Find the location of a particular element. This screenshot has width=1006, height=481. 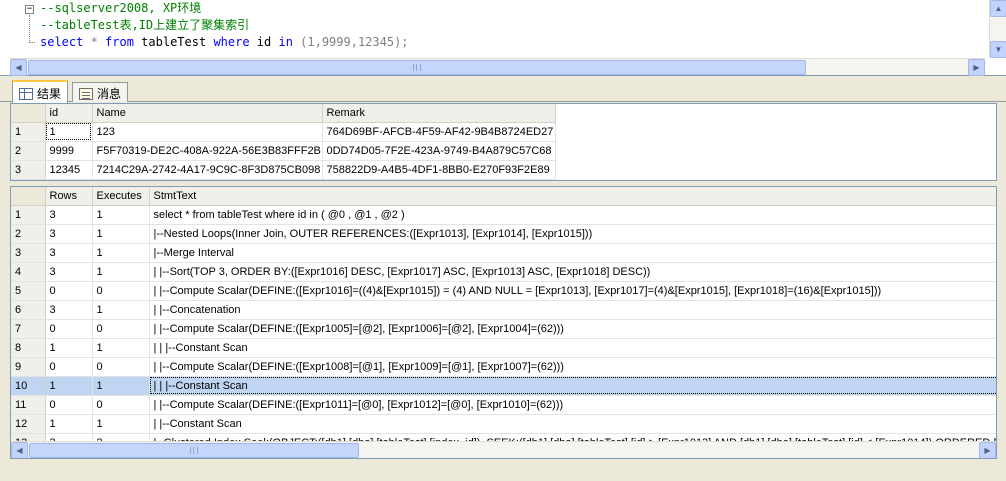

table-row: 331 |--Merge Interval is located at coordinates (503, 253).